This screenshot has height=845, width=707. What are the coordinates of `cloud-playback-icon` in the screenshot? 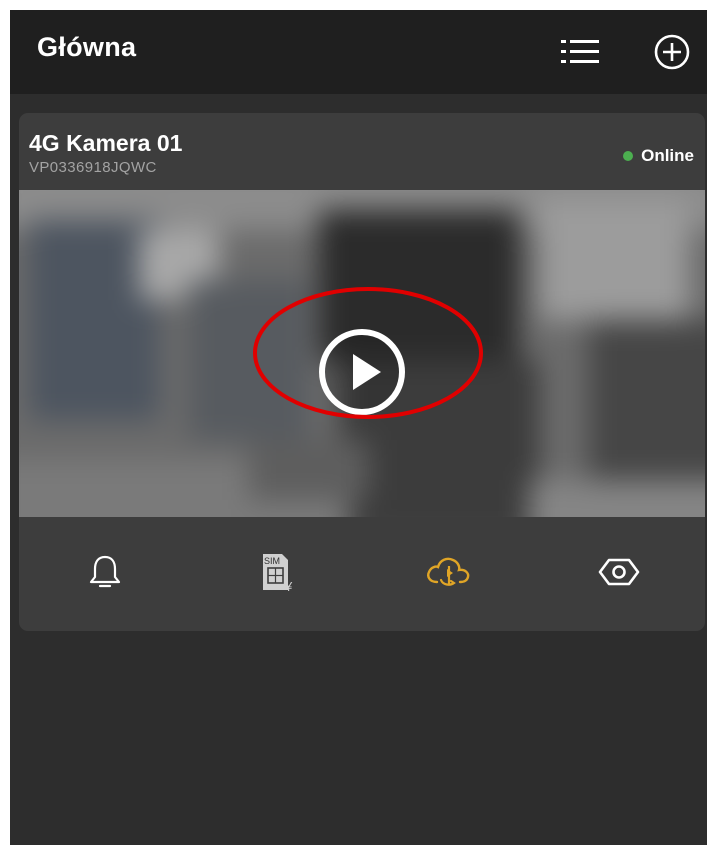 It's located at (448, 571).